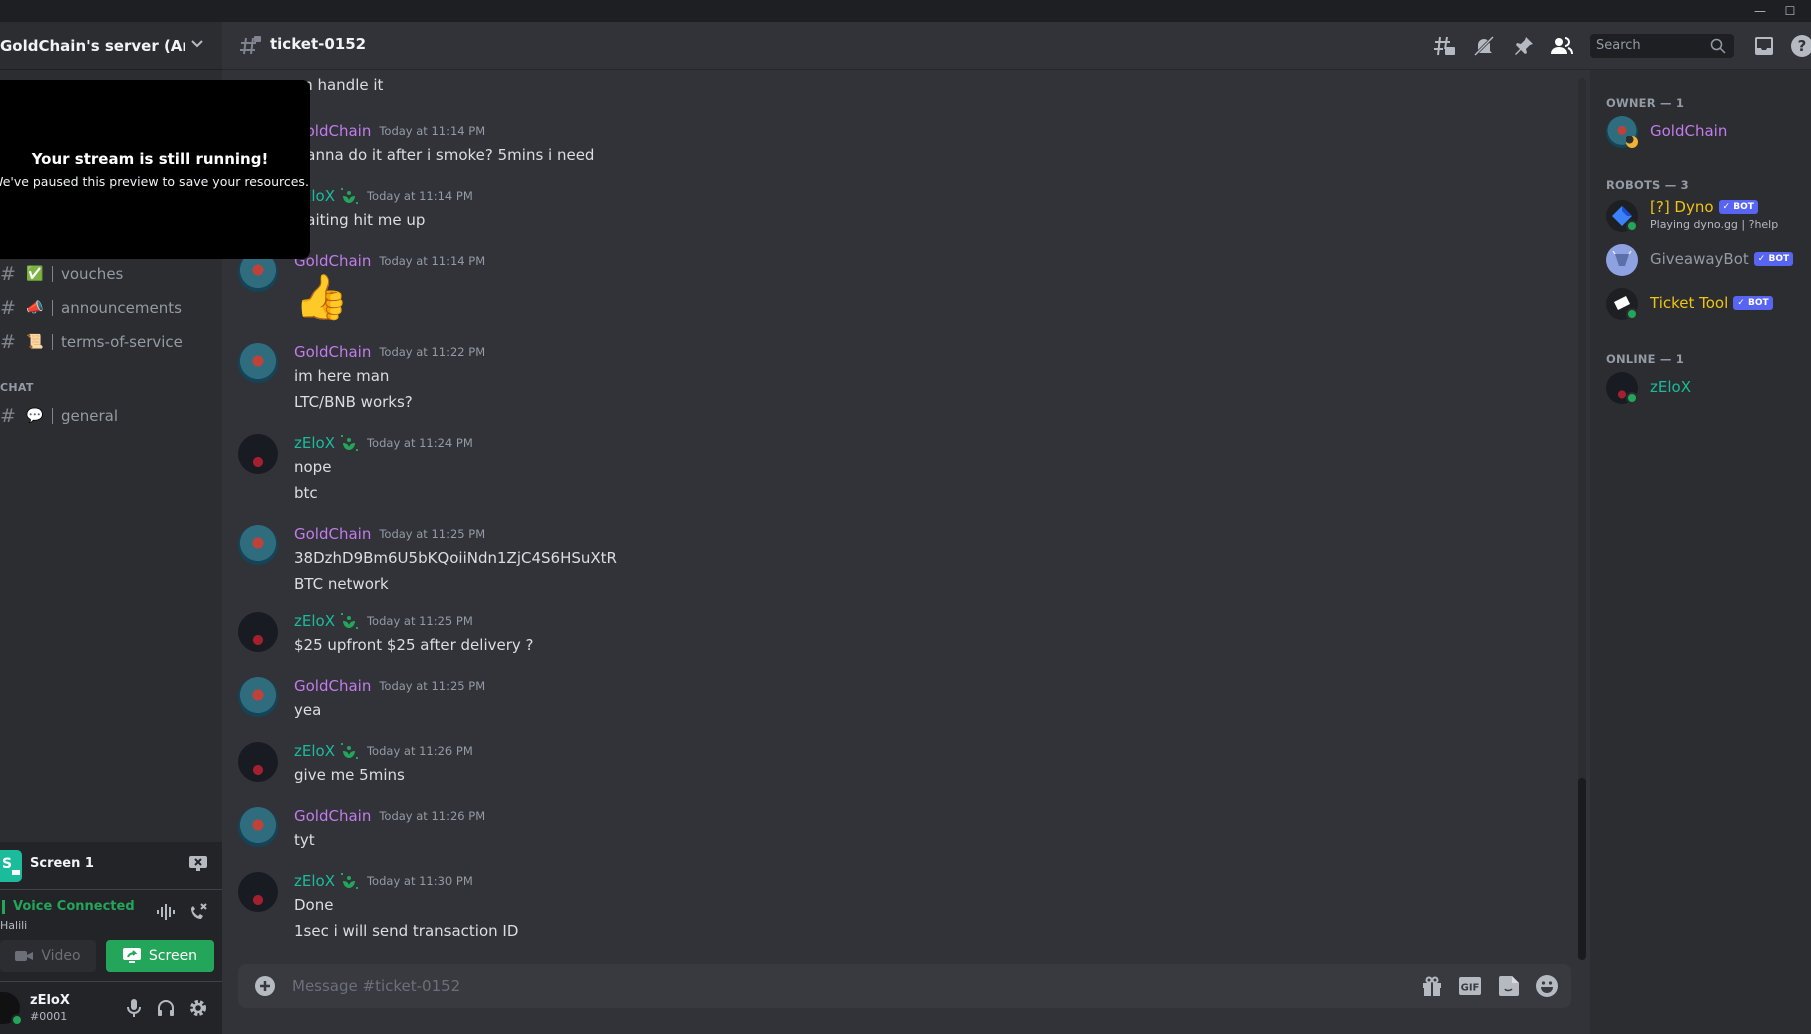 This screenshot has width=1811, height=1034. What do you see at coordinates (1432, 986) in the screenshot?
I see `gift-icon` at bounding box center [1432, 986].